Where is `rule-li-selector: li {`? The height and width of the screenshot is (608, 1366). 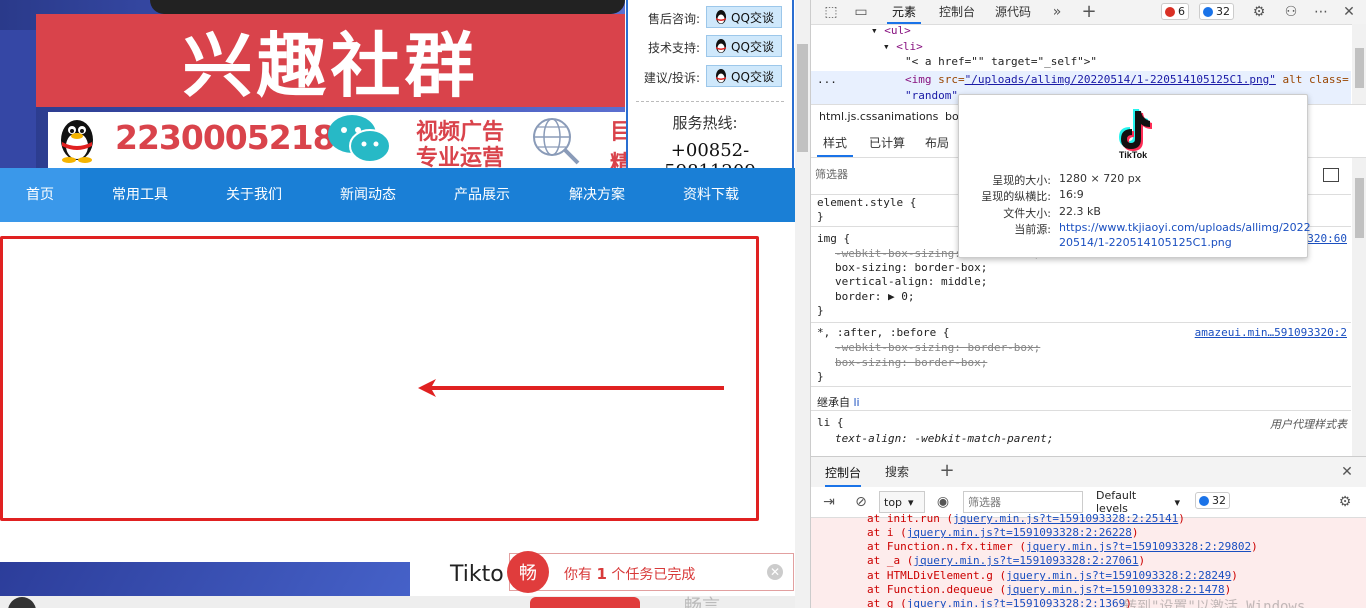
rule-li-selector: li { is located at coordinates (830, 422).